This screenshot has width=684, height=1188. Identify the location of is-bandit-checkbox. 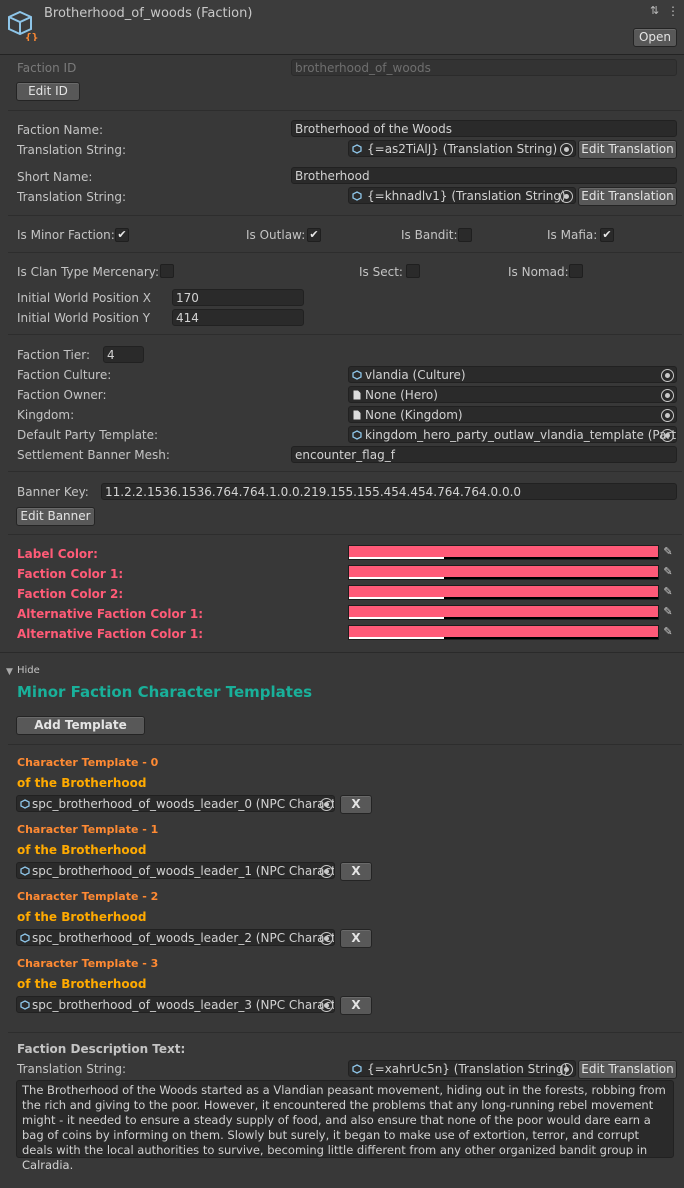
(465, 235).